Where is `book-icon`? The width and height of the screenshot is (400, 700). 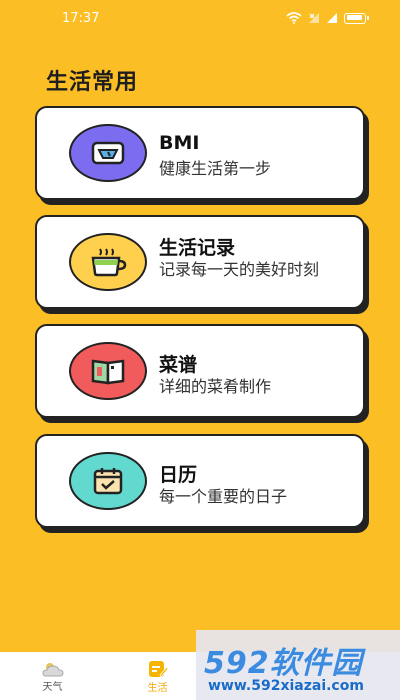
book-icon is located at coordinates (108, 372).